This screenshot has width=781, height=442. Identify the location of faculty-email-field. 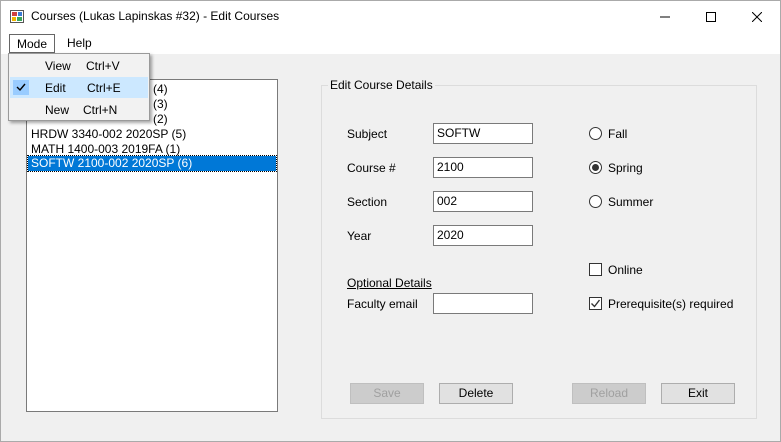
(483, 303).